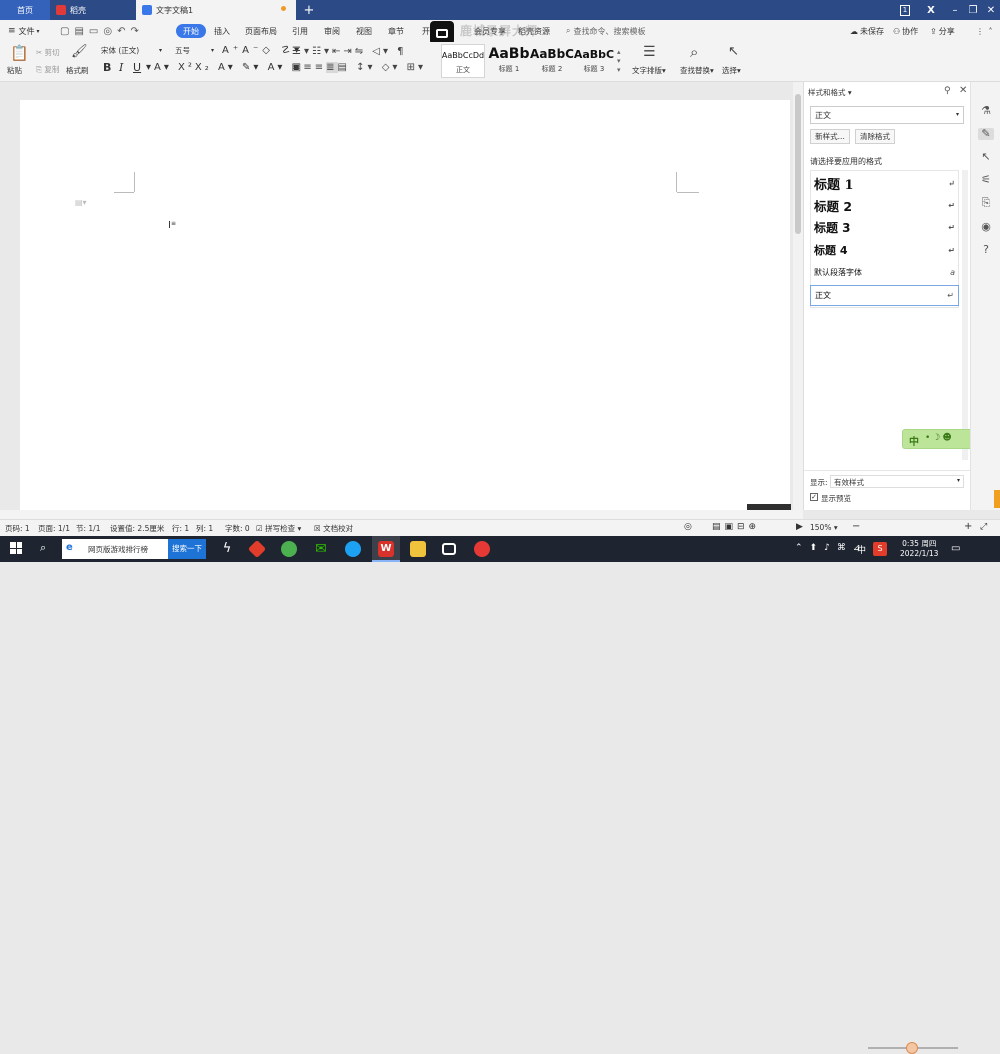 This screenshot has height=1054, width=1000. Describe the element at coordinates (884, 250) in the screenshot. I see `style-list-heading-4: 标题 4 ↵` at that location.